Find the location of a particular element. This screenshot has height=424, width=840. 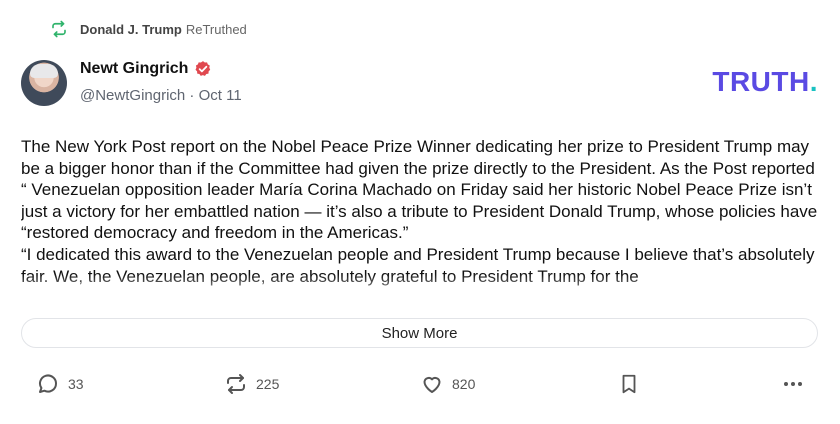

retruth-author: Donald J. Trump is located at coordinates (131, 29).